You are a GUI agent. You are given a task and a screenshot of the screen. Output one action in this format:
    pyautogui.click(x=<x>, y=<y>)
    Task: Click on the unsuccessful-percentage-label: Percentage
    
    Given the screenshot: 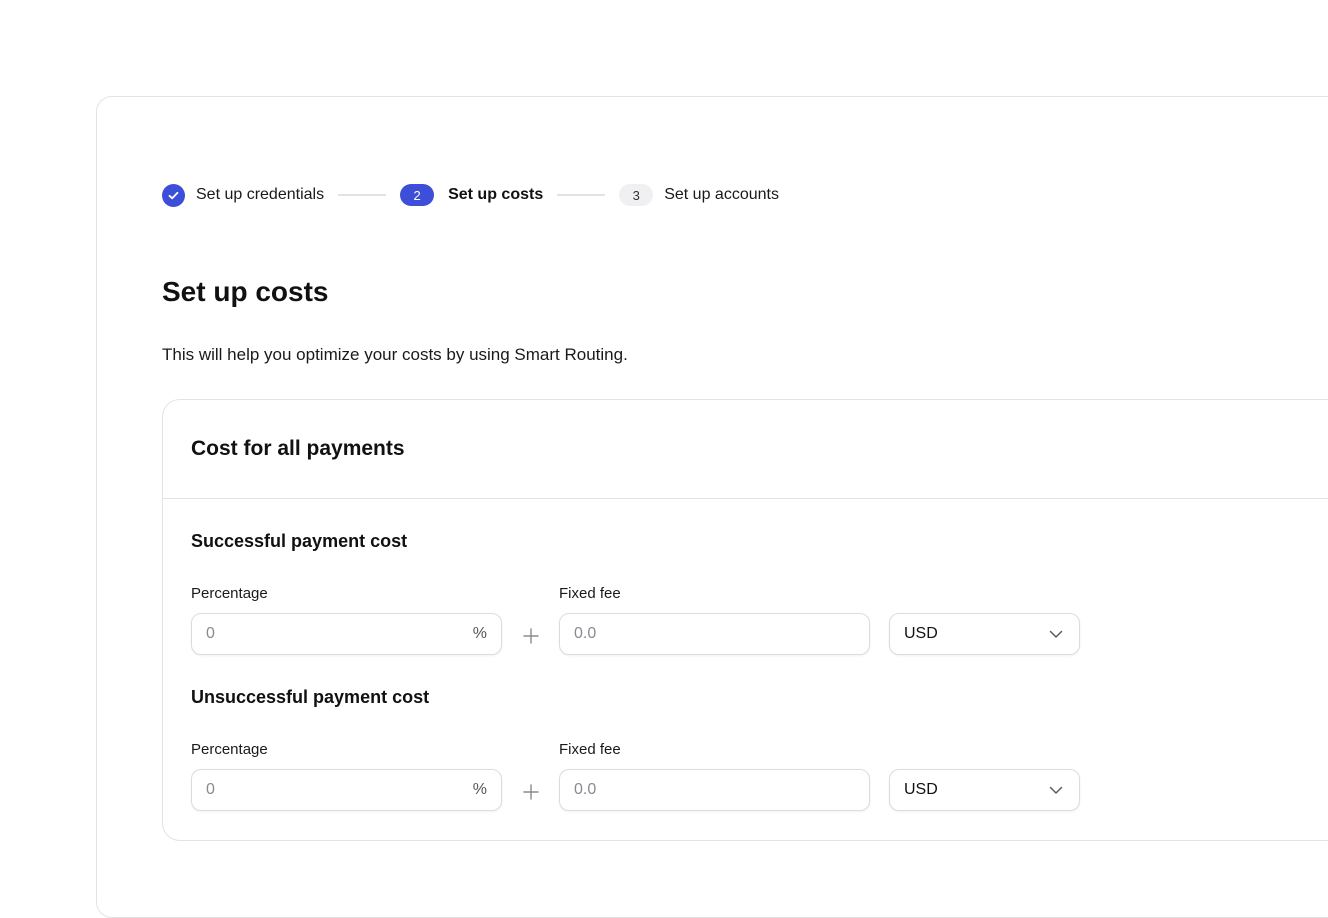 What is the action you would take?
    pyautogui.click(x=229, y=749)
    